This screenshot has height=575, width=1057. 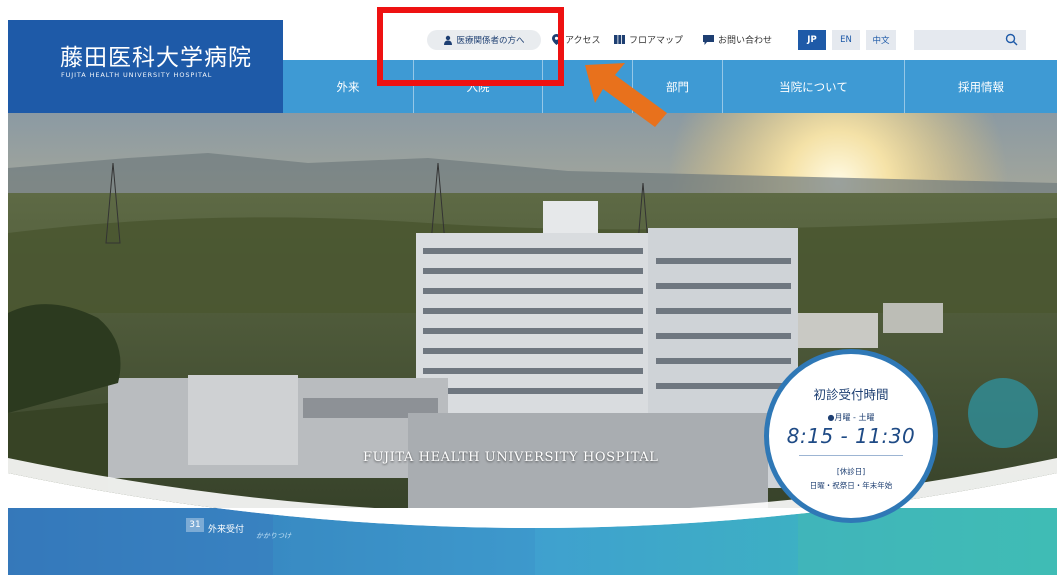 What do you see at coordinates (137, 75) in the screenshot?
I see `logo-subtitle: FUJITA HEALTH UNIVERSITY HOSPITAL` at bounding box center [137, 75].